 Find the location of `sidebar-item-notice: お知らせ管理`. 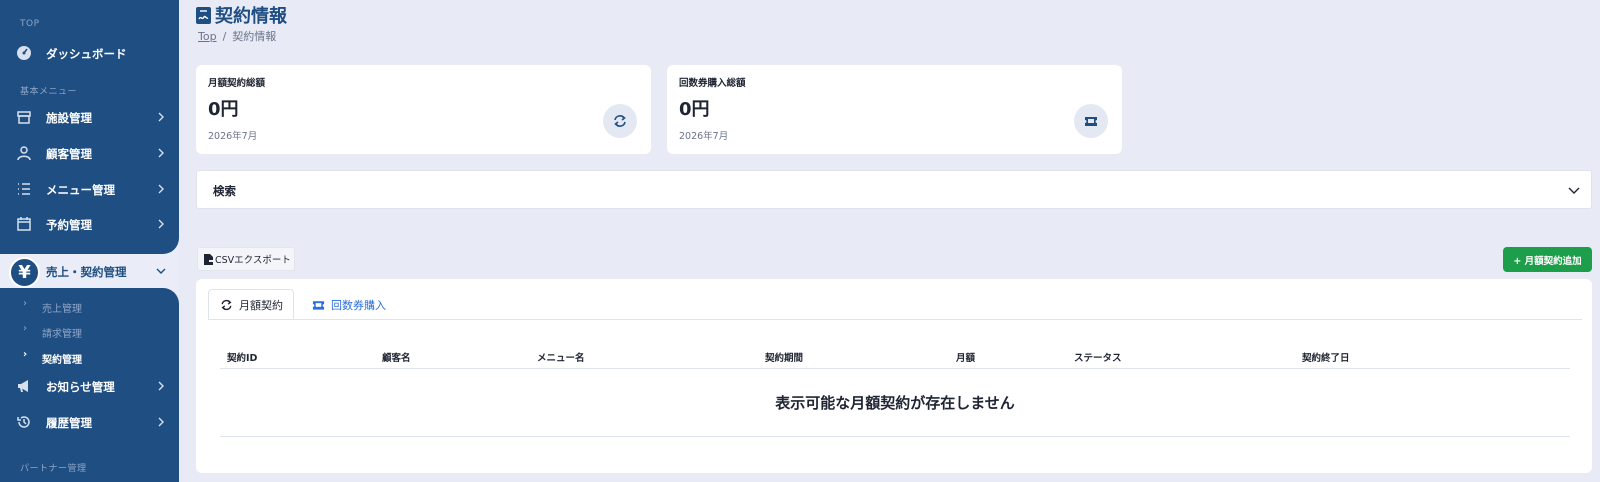

sidebar-item-notice: お知らせ管理 is located at coordinates (89, 386).